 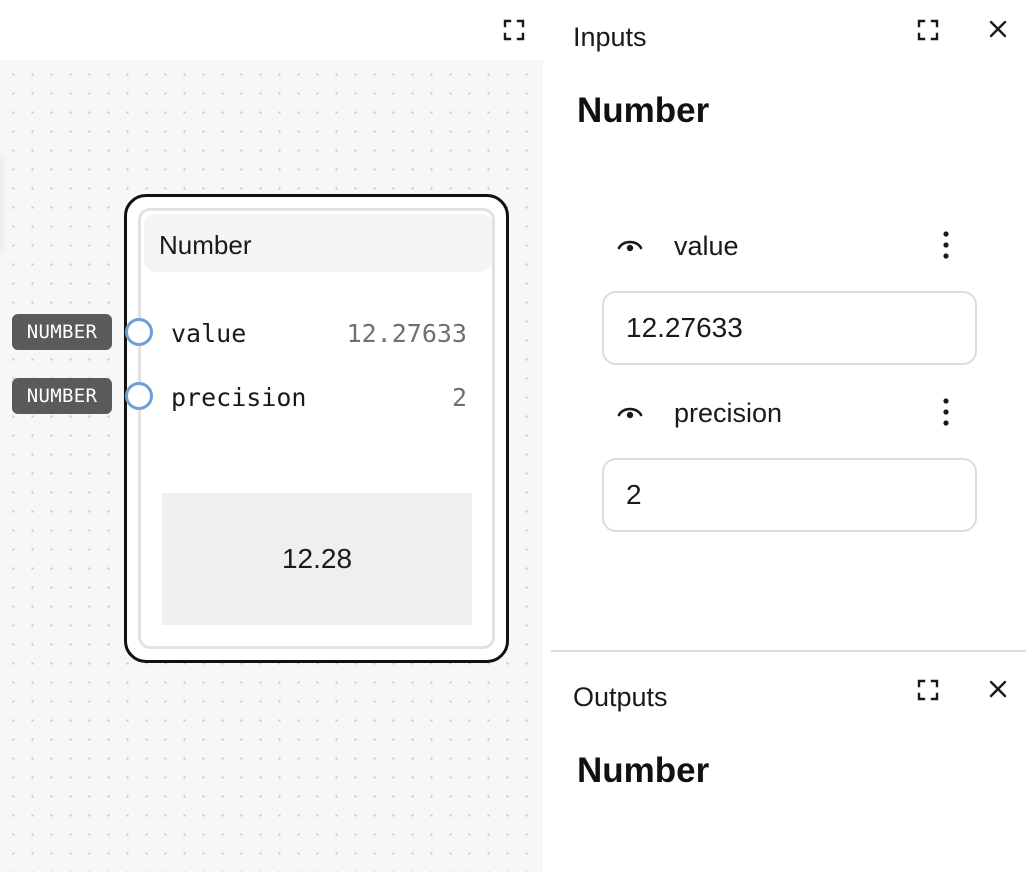 I want to click on value-type-badge: NUMBER, so click(x=62, y=332).